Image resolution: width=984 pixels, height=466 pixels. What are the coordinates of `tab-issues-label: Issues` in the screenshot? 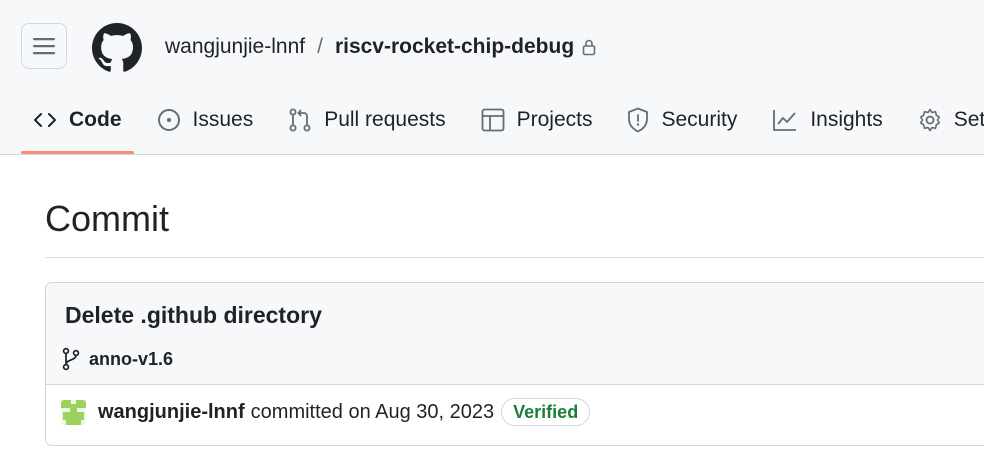 It's located at (223, 119).